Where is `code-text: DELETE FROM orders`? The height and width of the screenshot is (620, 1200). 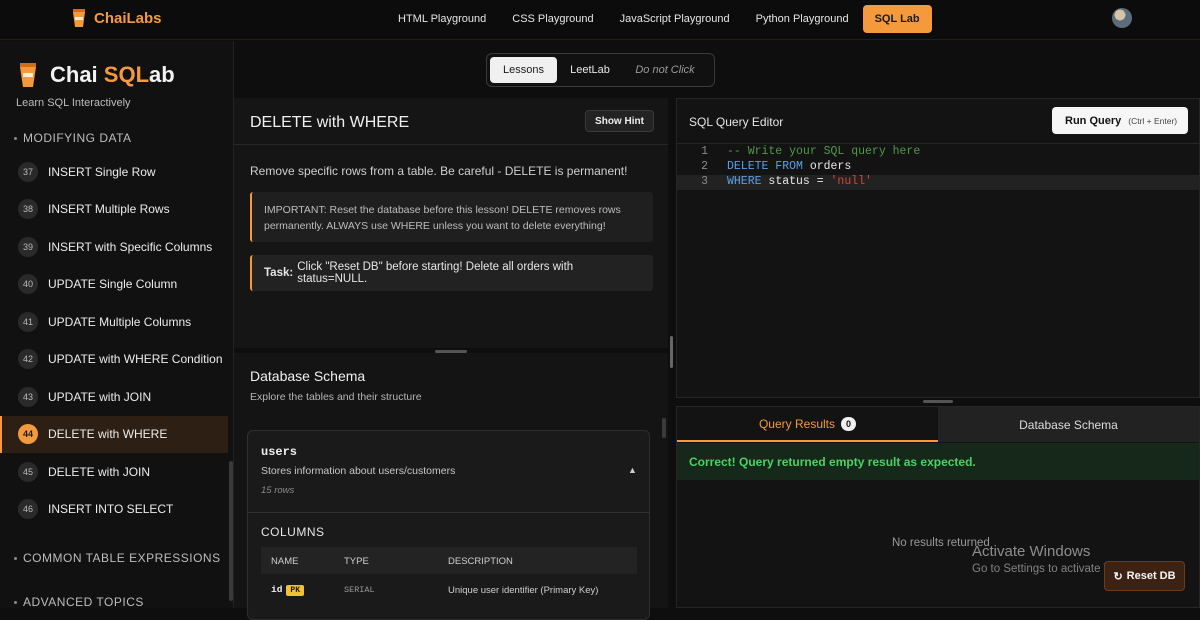
code-text: DELETE FROM orders is located at coordinates (789, 166).